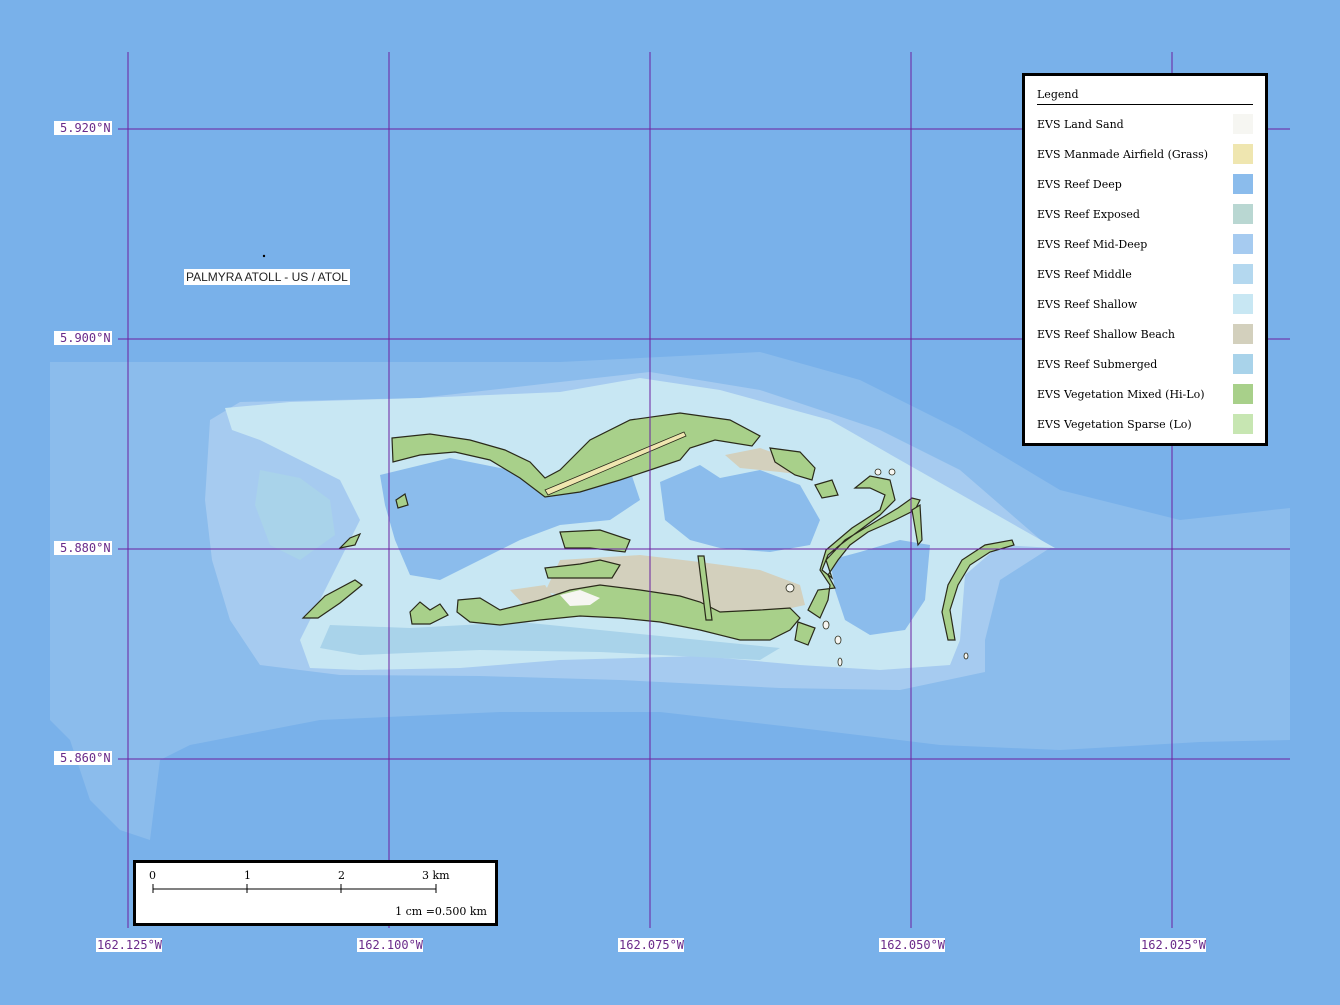 The image size is (1340, 1005). I want to click on lon-label: 162.025°W, so click(1174, 945).